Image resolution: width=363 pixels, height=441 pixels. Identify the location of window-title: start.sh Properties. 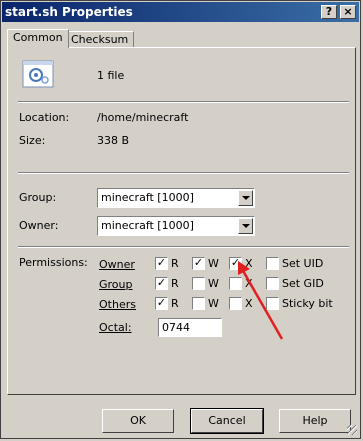
(69, 12).